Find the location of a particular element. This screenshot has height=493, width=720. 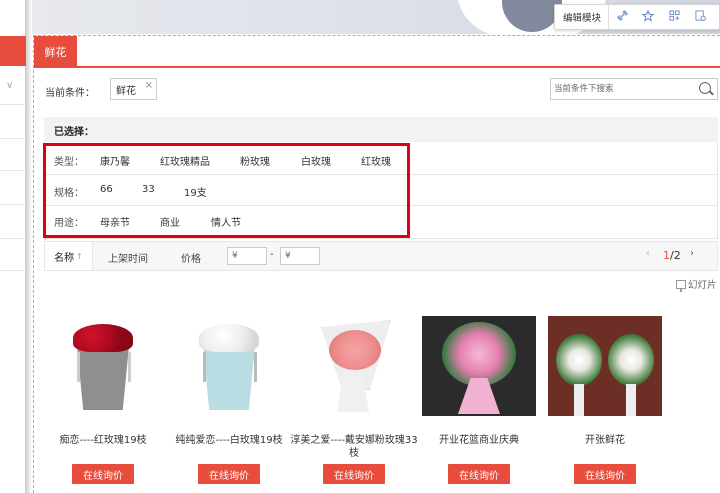

sidebar-shadow is located at coordinates (29, 246).